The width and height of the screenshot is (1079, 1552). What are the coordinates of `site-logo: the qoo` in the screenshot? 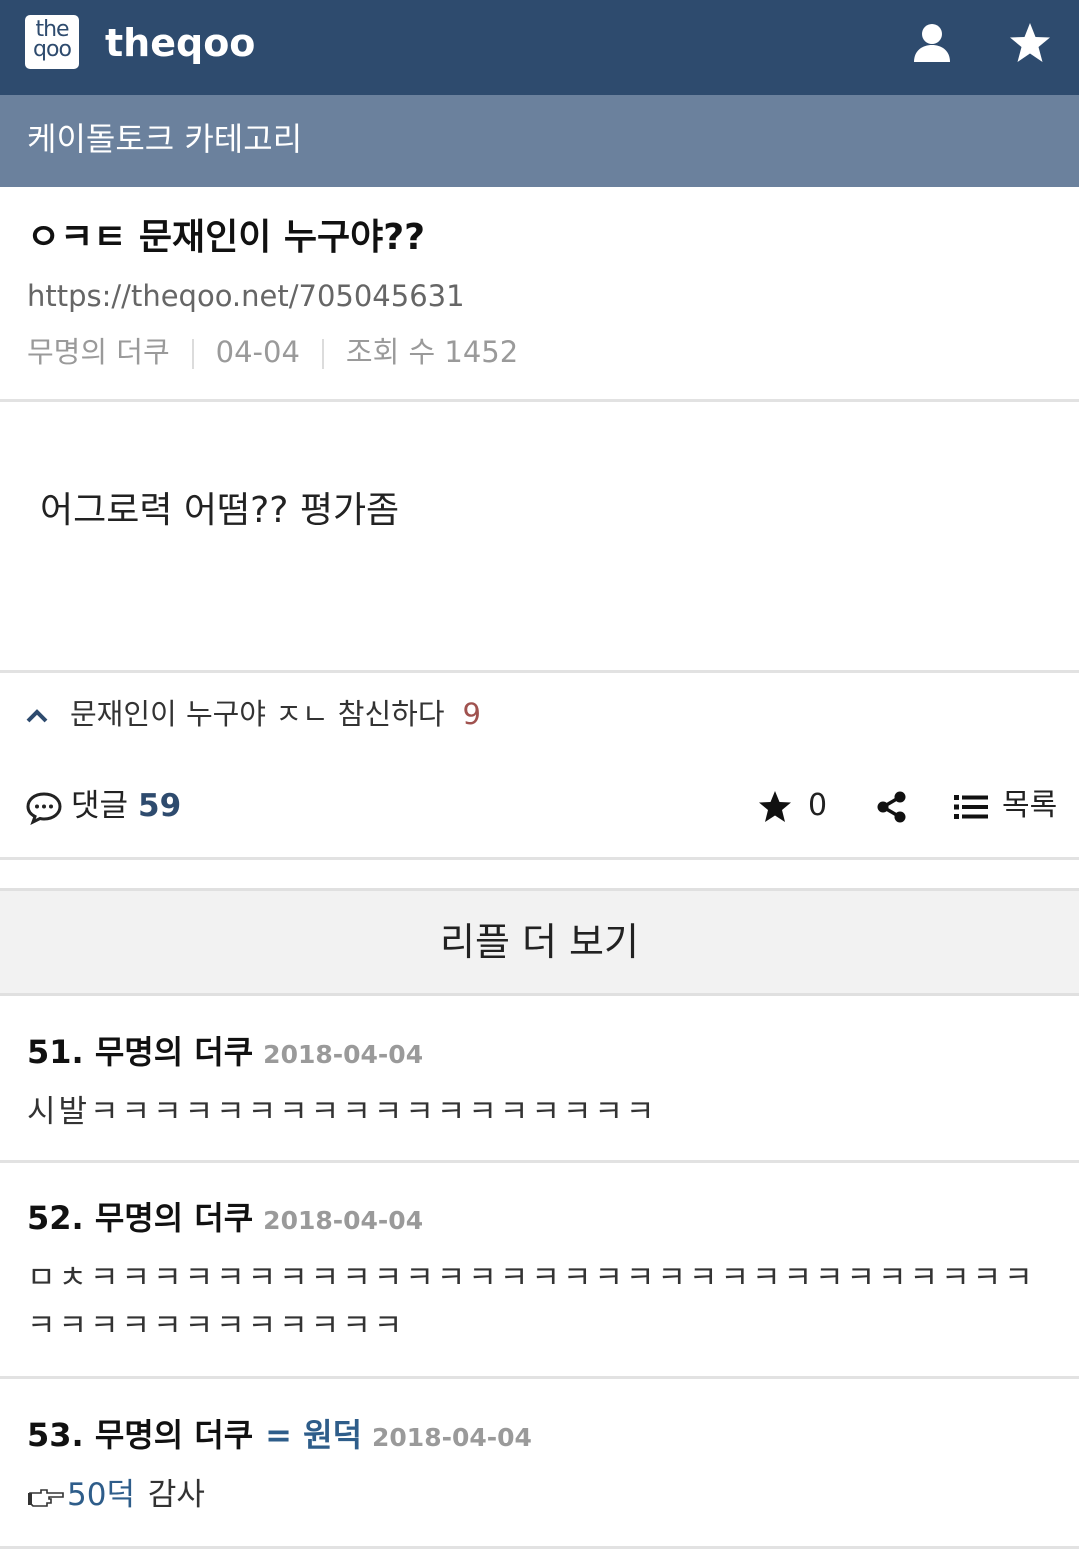 It's located at (52, 42).